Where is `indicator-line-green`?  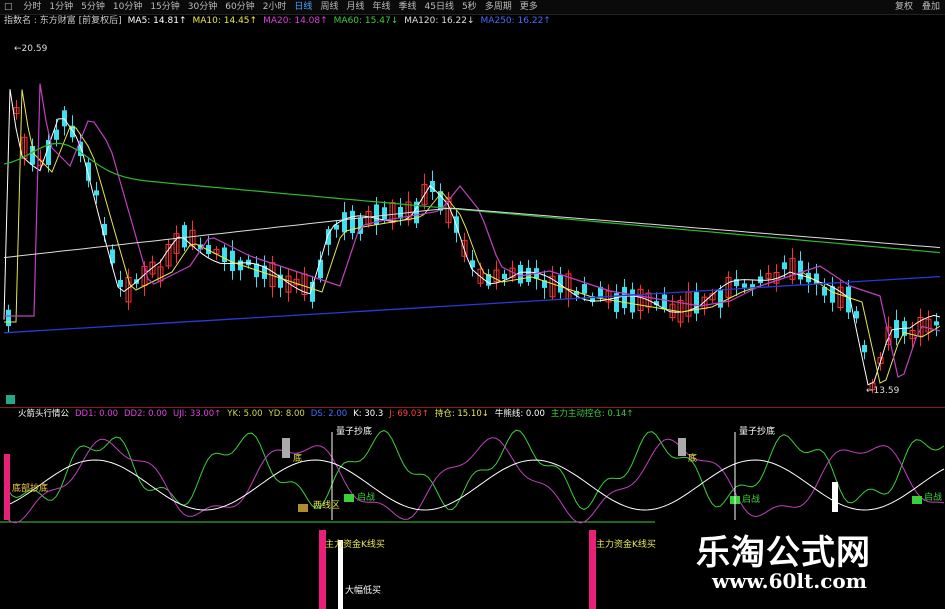
indicator-line-green is located at coordinates (474, 470).